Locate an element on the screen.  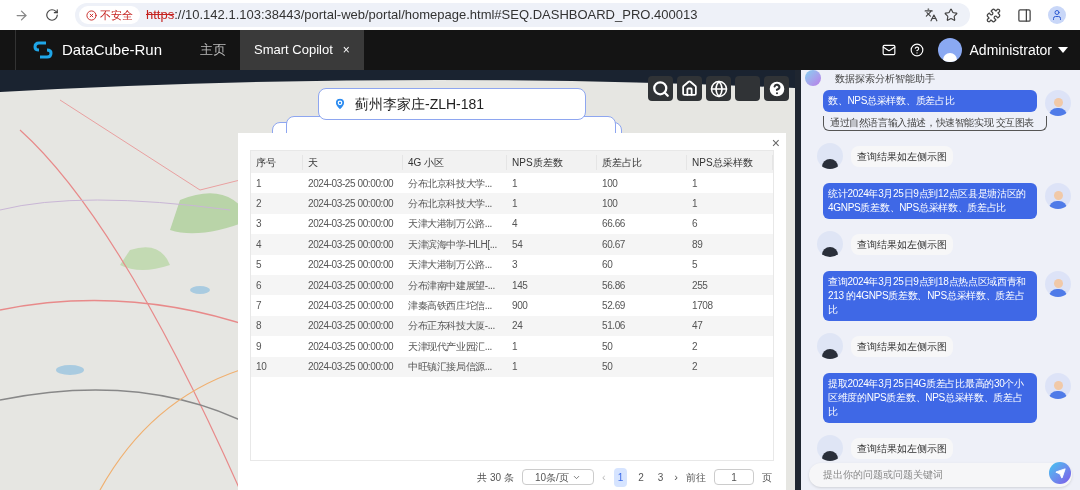
close-button: × is located at coordinates (775, 143).